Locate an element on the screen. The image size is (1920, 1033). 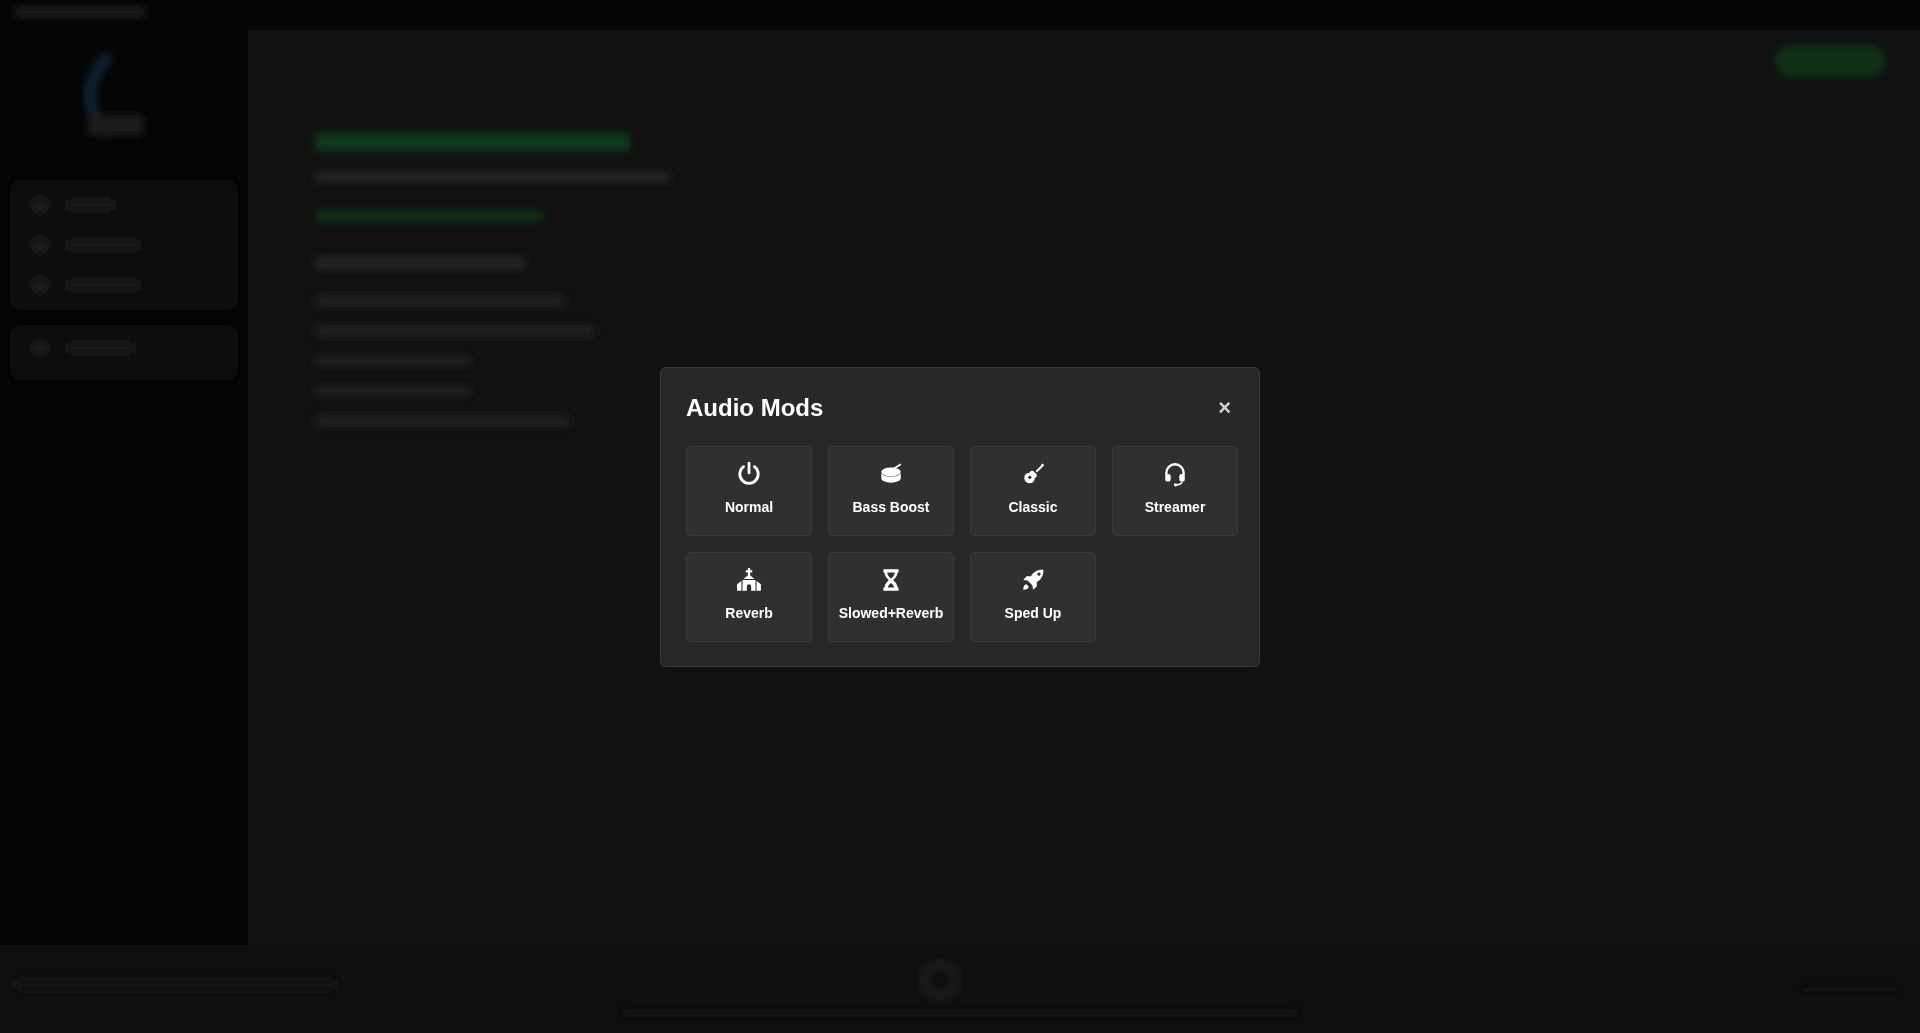
audio-mode-button: Streamer is located at coordinates (1175, 491).